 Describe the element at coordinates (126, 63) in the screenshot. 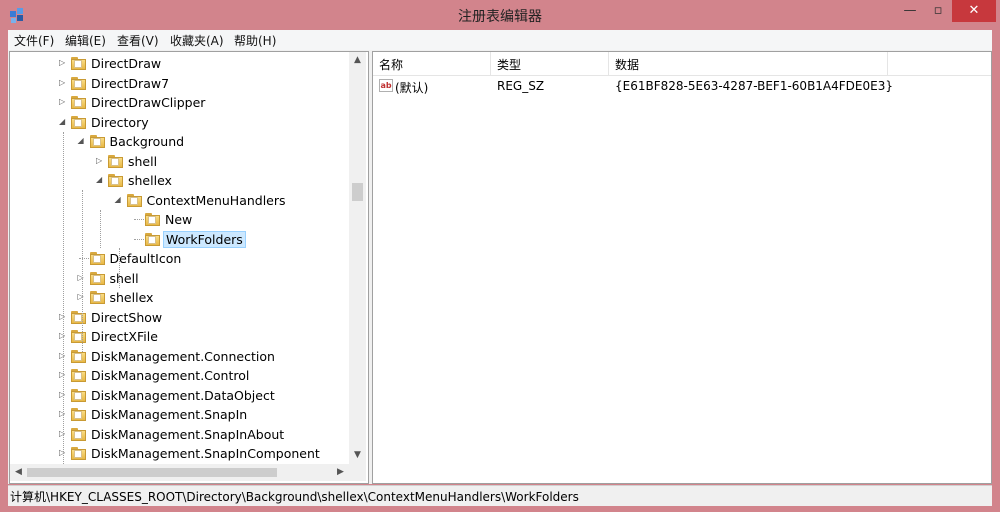

I see `tree-item-label: DirectDraw` at that location.